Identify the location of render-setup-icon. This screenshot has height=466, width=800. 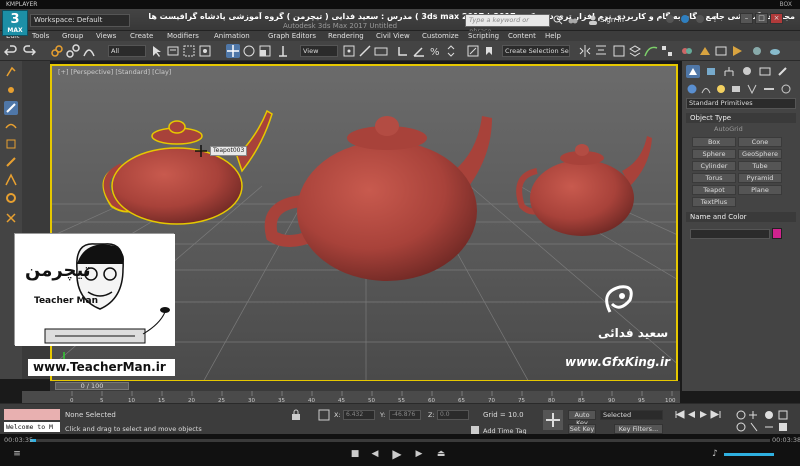
(705, 51).